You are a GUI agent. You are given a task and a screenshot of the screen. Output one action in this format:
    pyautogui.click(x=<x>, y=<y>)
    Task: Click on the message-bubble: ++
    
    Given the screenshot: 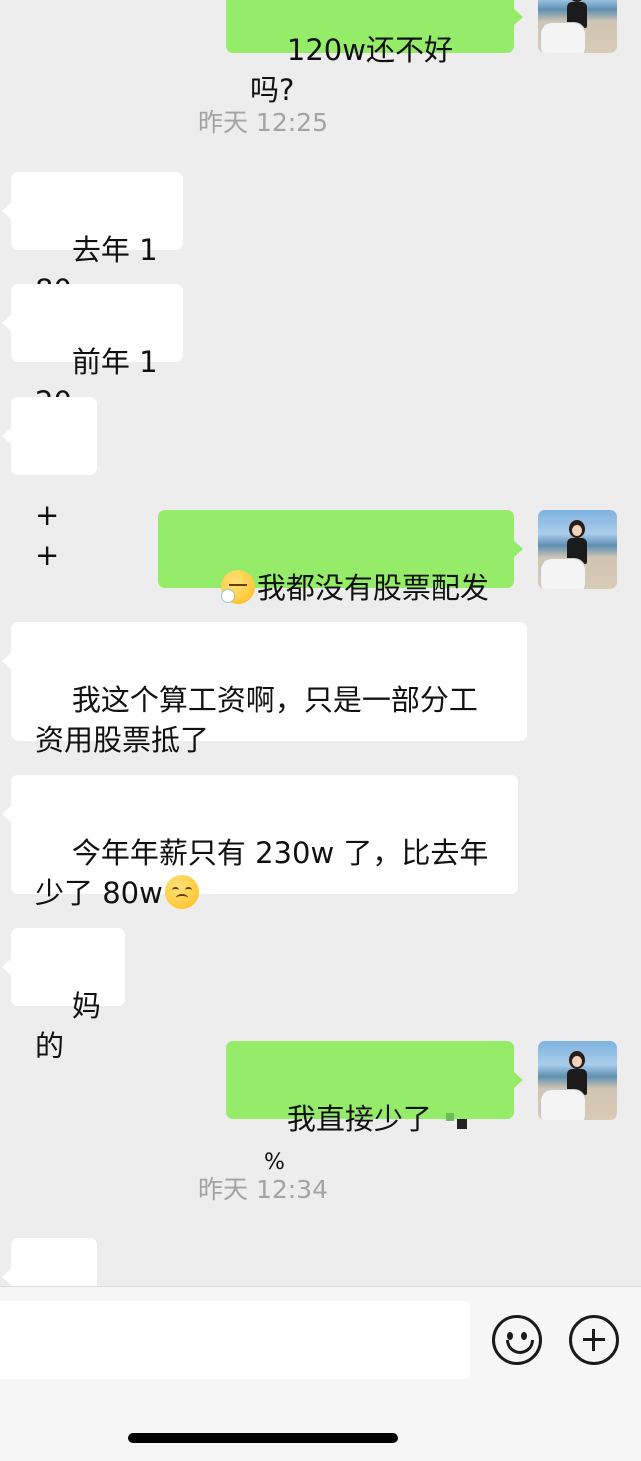 What is the action you would take?
    pyautogui.click(x=49, y=484)
    